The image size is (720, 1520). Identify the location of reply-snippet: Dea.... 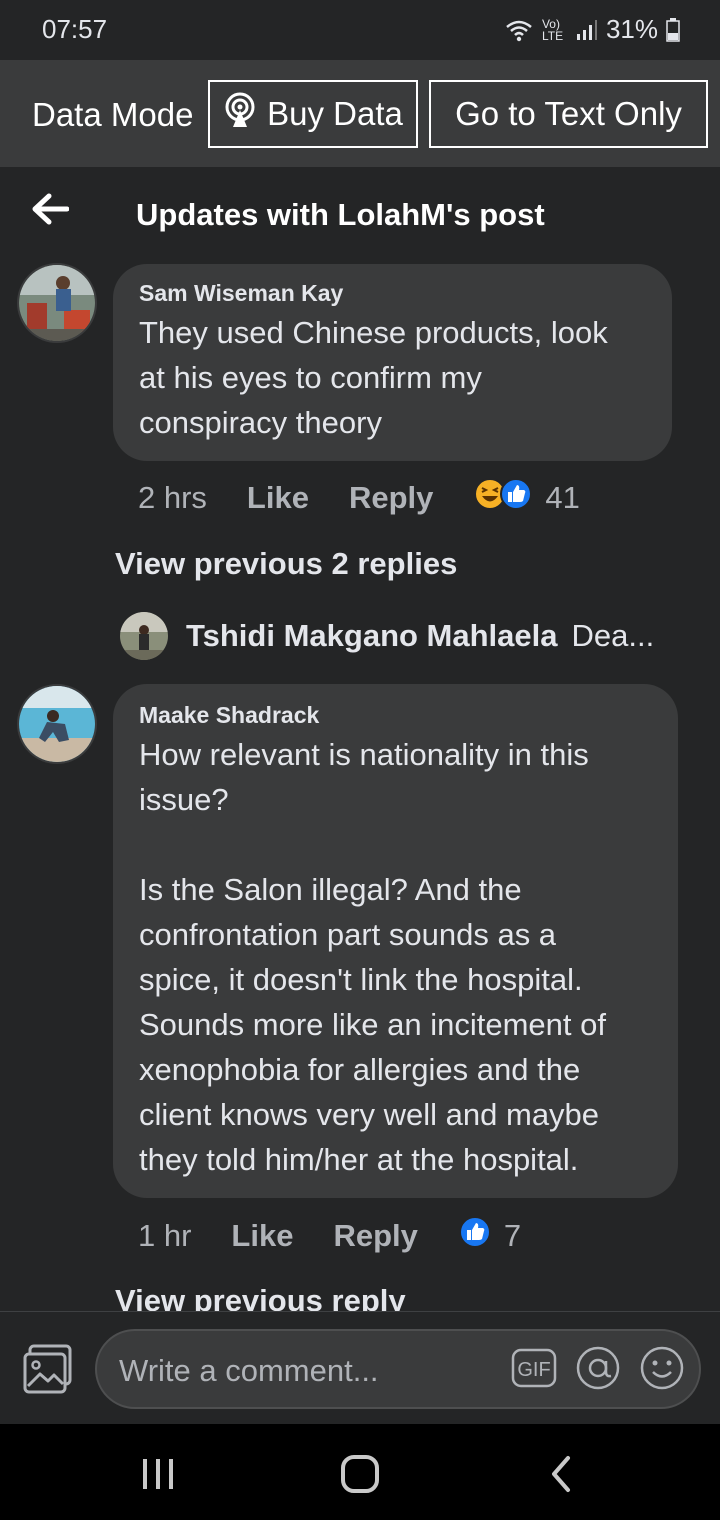
(613, 635).